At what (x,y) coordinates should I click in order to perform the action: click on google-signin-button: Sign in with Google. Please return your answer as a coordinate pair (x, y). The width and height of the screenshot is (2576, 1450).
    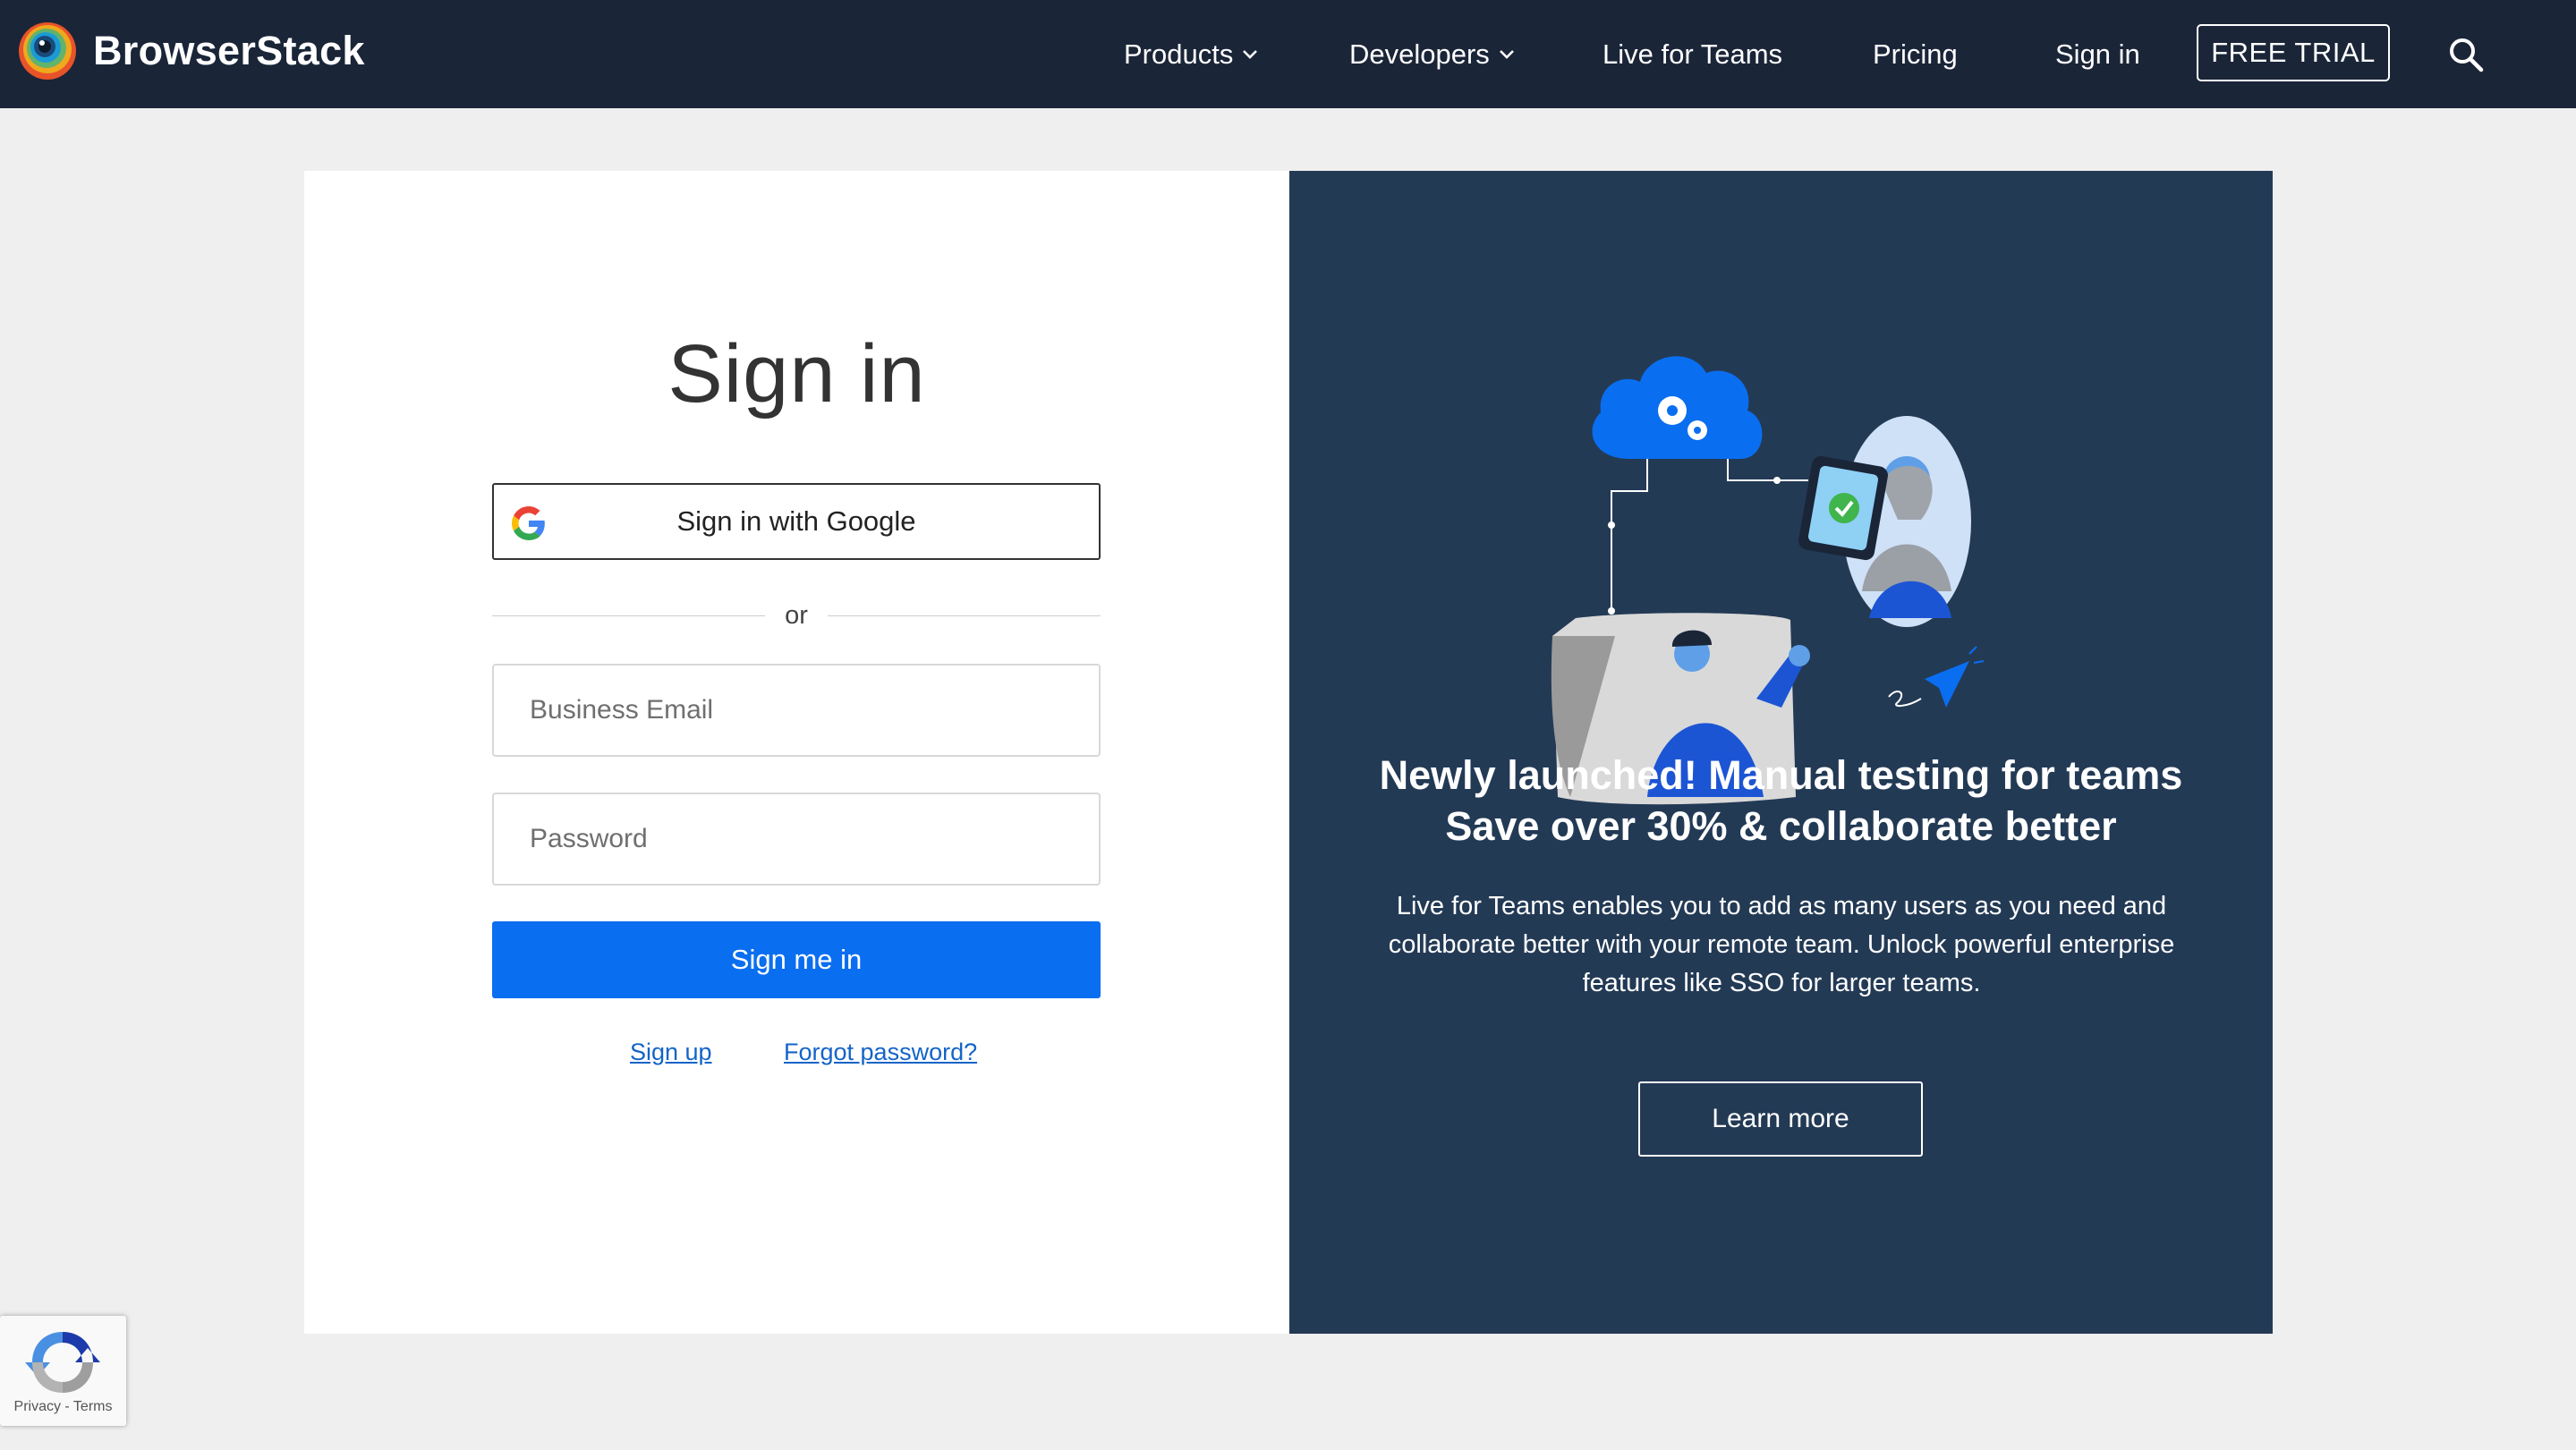
    Looking at the image, I should click on (796, 521).